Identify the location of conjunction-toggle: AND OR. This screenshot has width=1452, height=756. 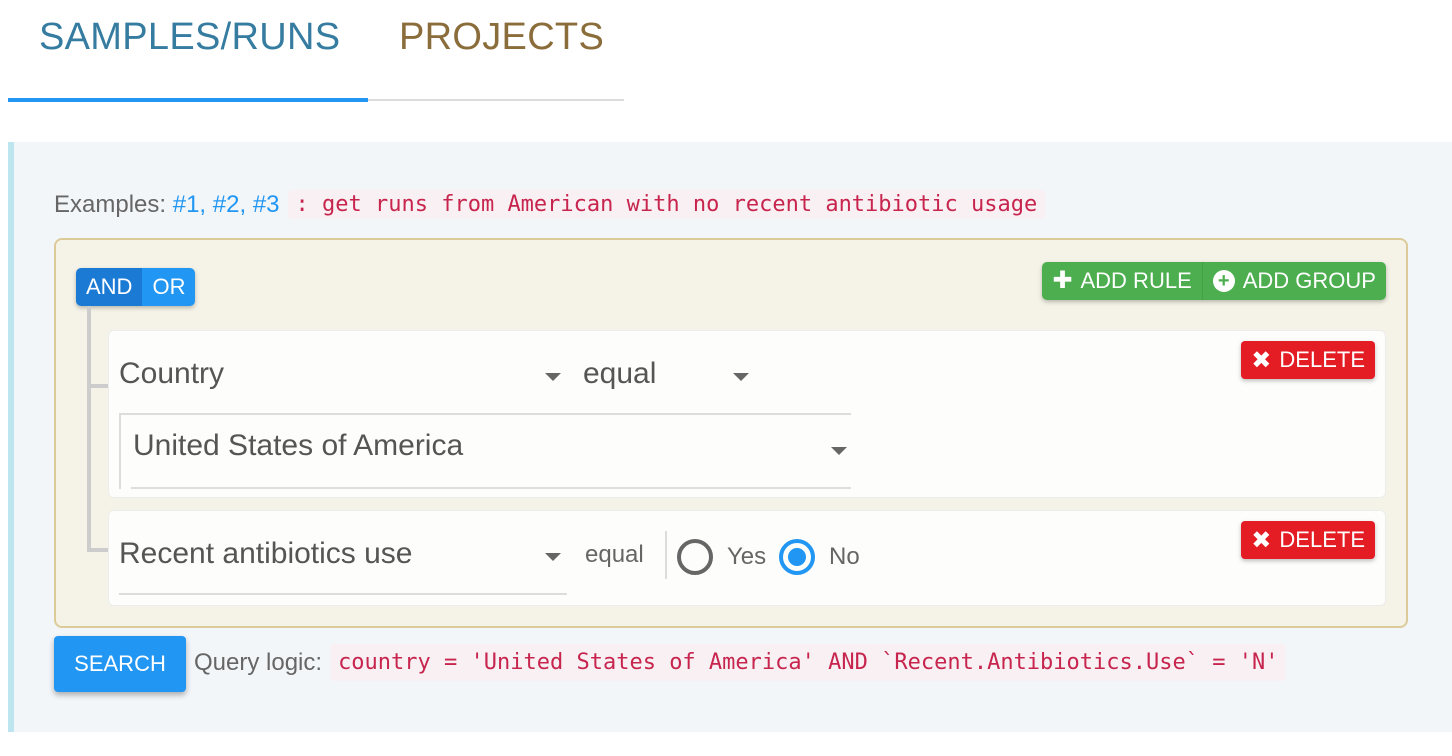
(136, 287).